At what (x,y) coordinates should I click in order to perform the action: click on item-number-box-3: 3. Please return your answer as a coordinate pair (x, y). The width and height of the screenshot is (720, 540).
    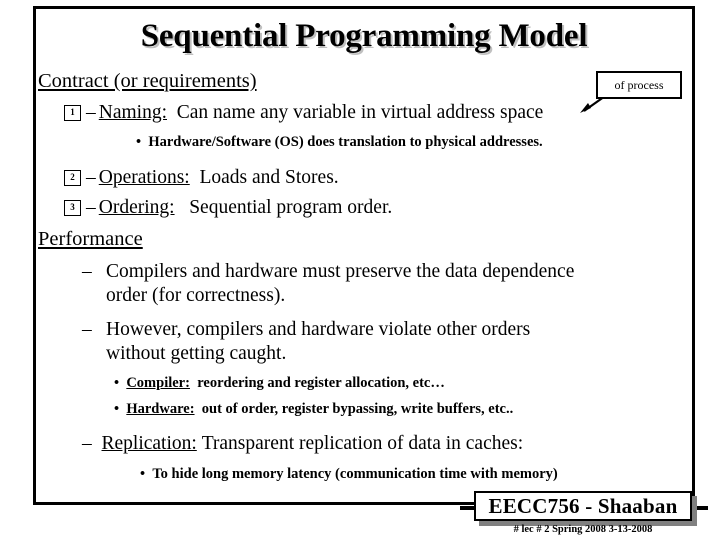
    Looking at the image, I should click on (72, 208).